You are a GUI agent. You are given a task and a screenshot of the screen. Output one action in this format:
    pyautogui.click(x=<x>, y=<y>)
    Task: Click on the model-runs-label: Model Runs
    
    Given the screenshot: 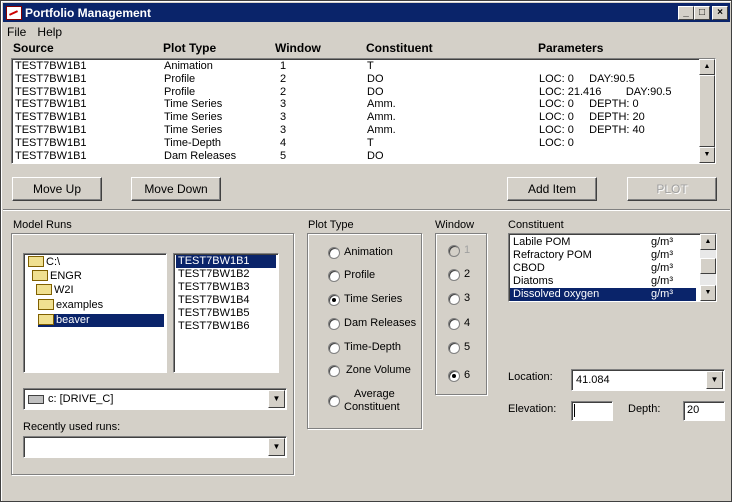 What is the action you would take?
    pyautogui.click(x=42, y=225)
    